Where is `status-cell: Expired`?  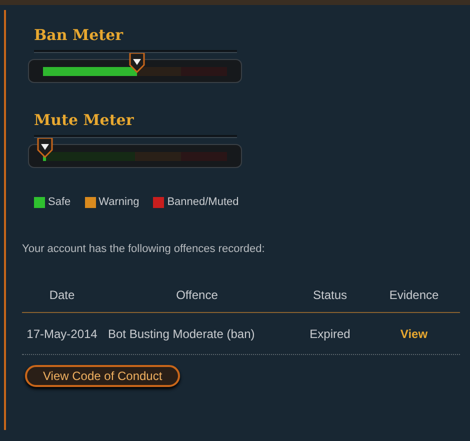
status-cell: Expired is located at coordinates (330, 333).